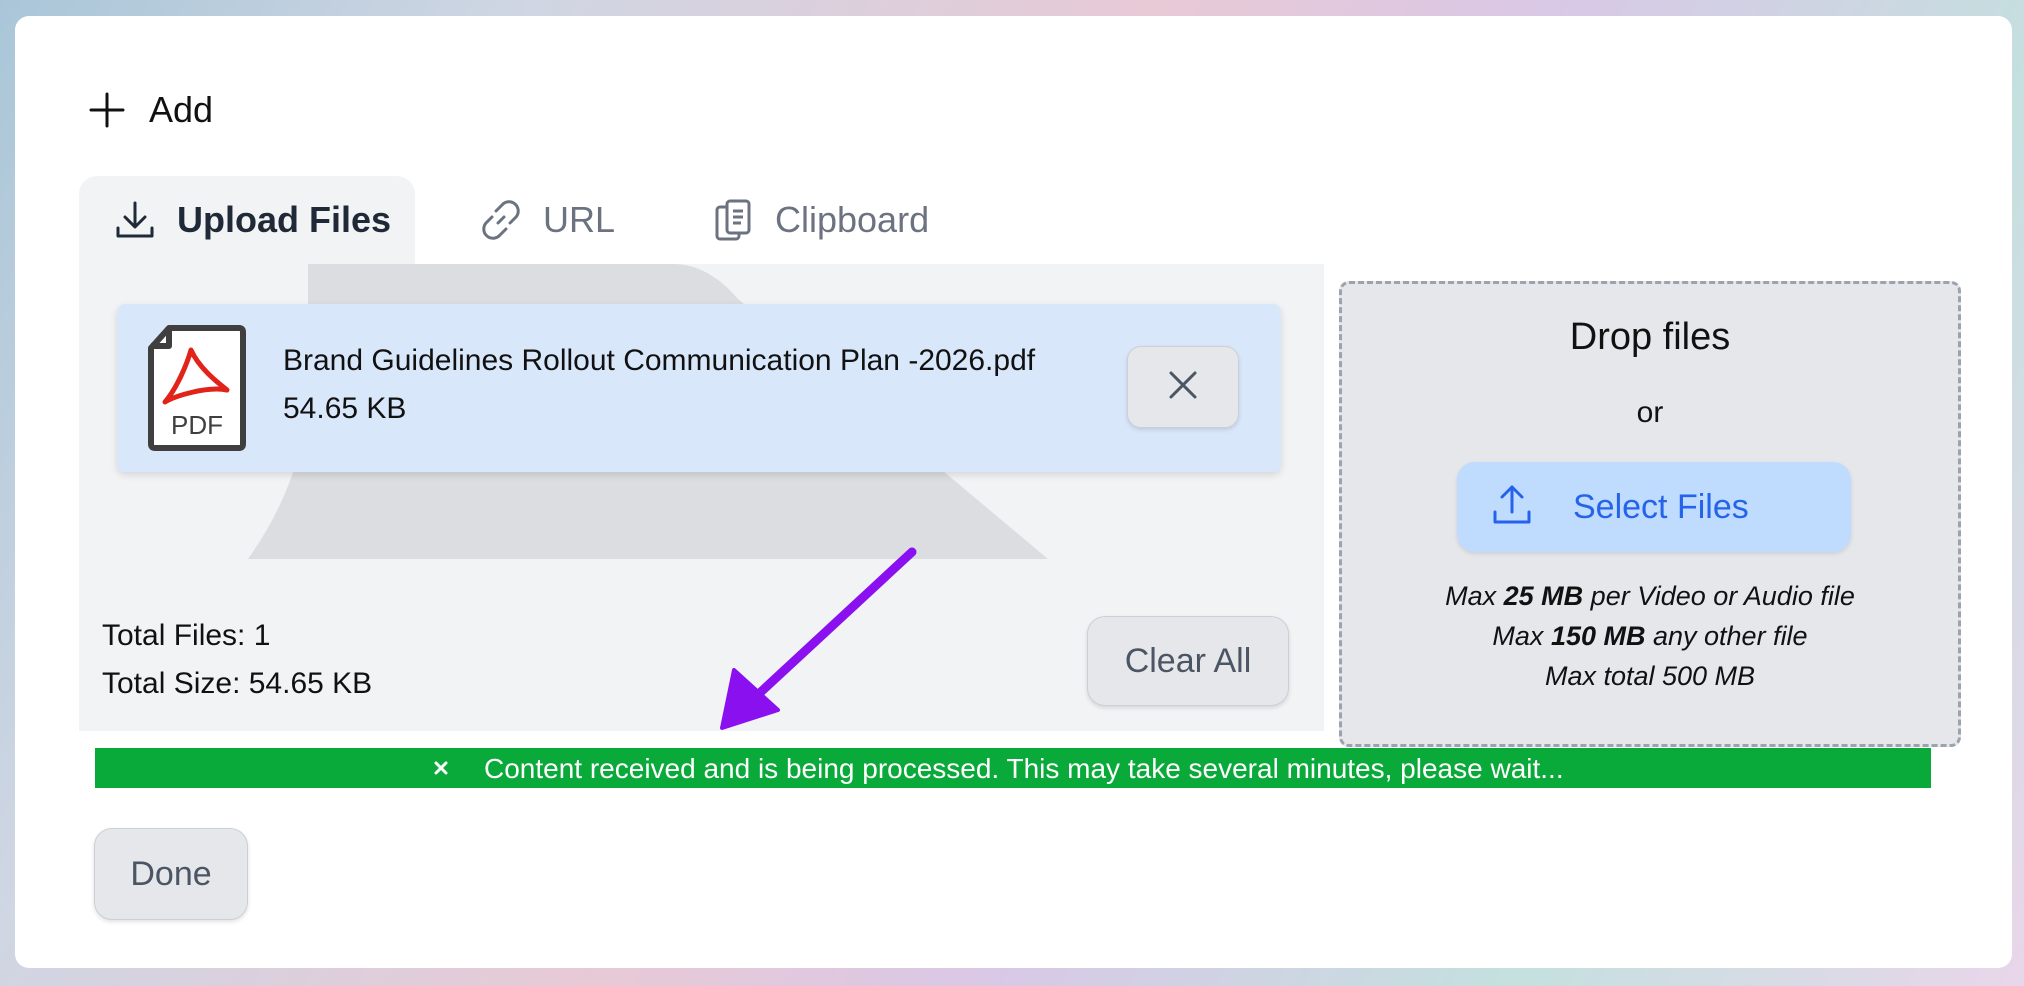  I want to click on drop-title: Drop files, so click(1650, 337).